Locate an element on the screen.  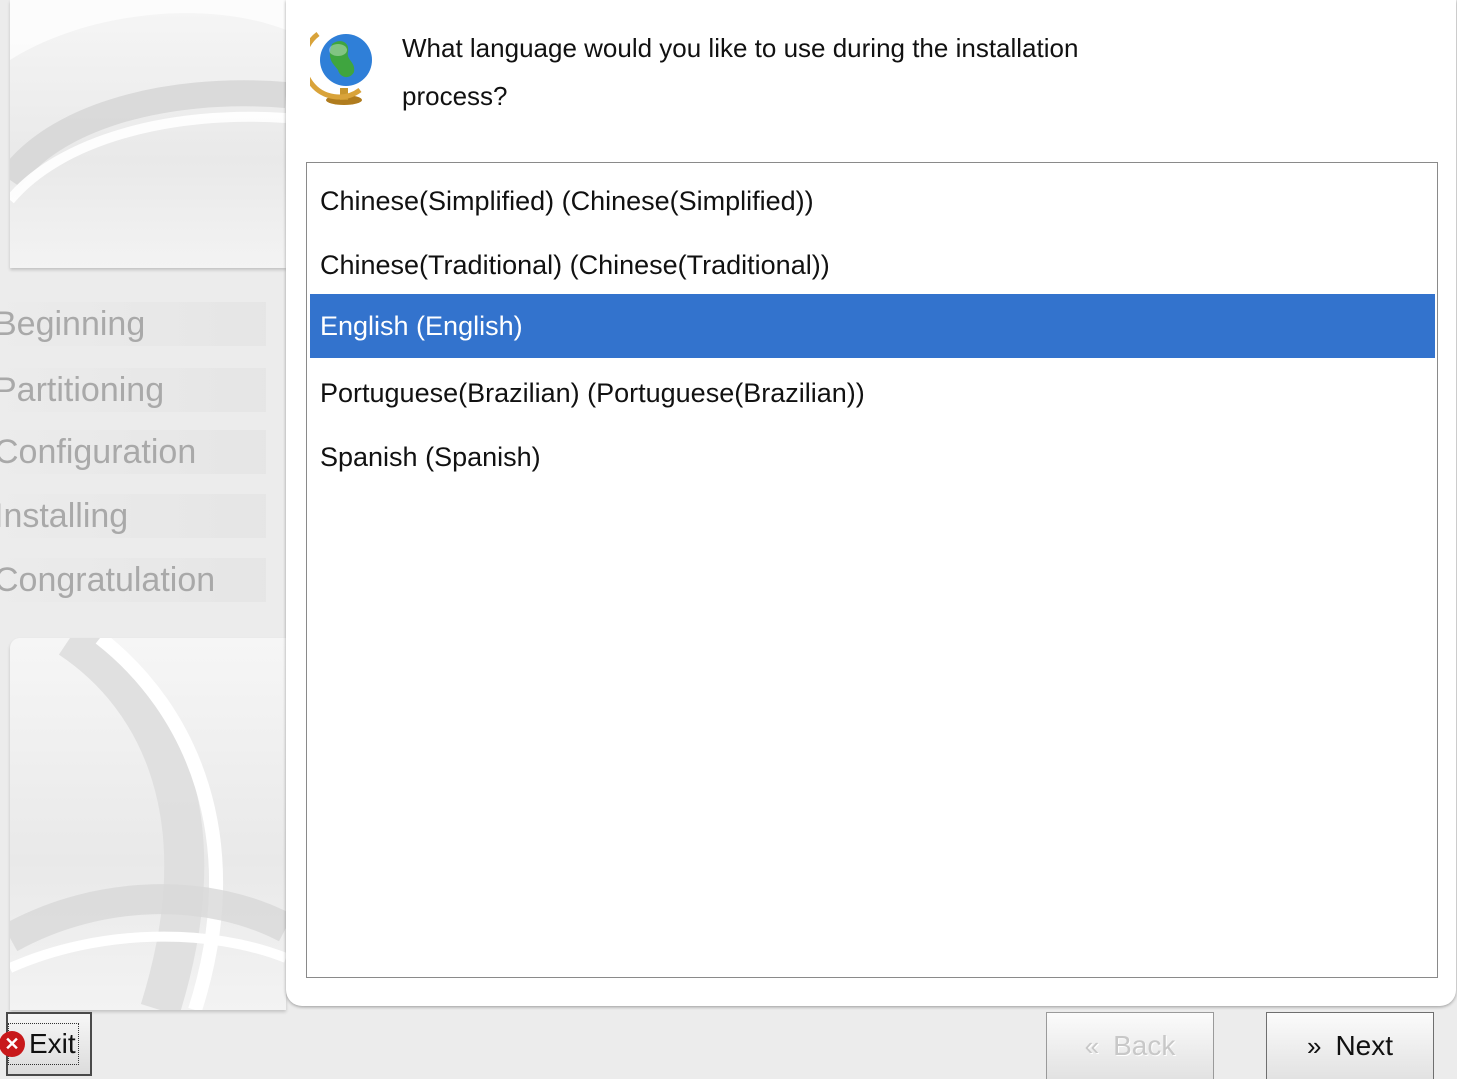
sidebar-decoration-top is located at coordinates (148, 134).